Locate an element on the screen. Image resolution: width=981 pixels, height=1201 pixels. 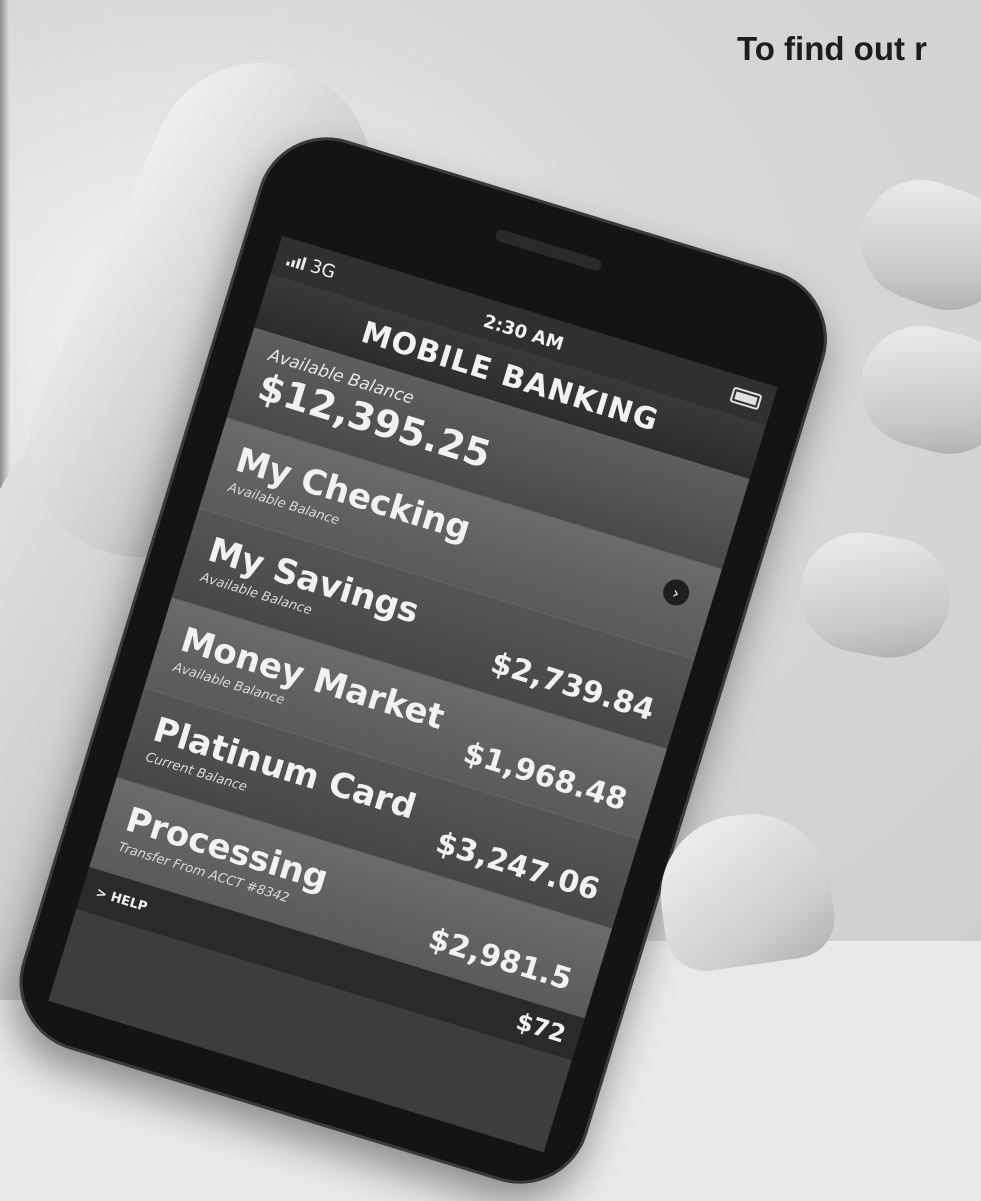
earpiece-speaker is located at coordinates (549, 250).